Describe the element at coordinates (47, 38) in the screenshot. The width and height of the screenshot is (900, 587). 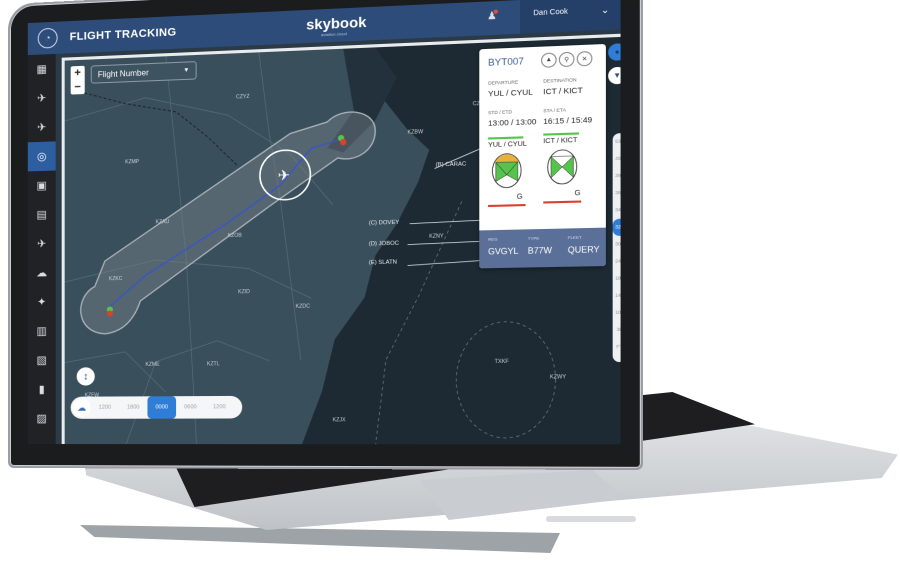
I see `radar-icon: ◔` at that location.